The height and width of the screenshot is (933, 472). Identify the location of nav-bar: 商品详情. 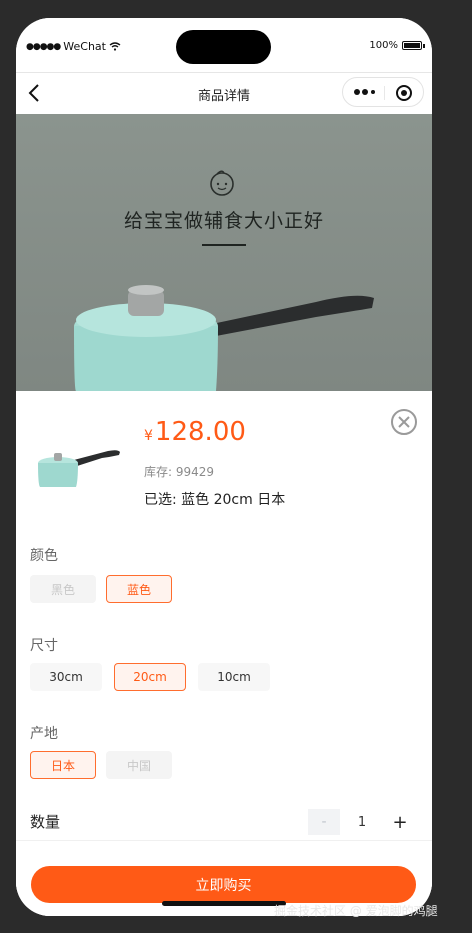
(224, 93).